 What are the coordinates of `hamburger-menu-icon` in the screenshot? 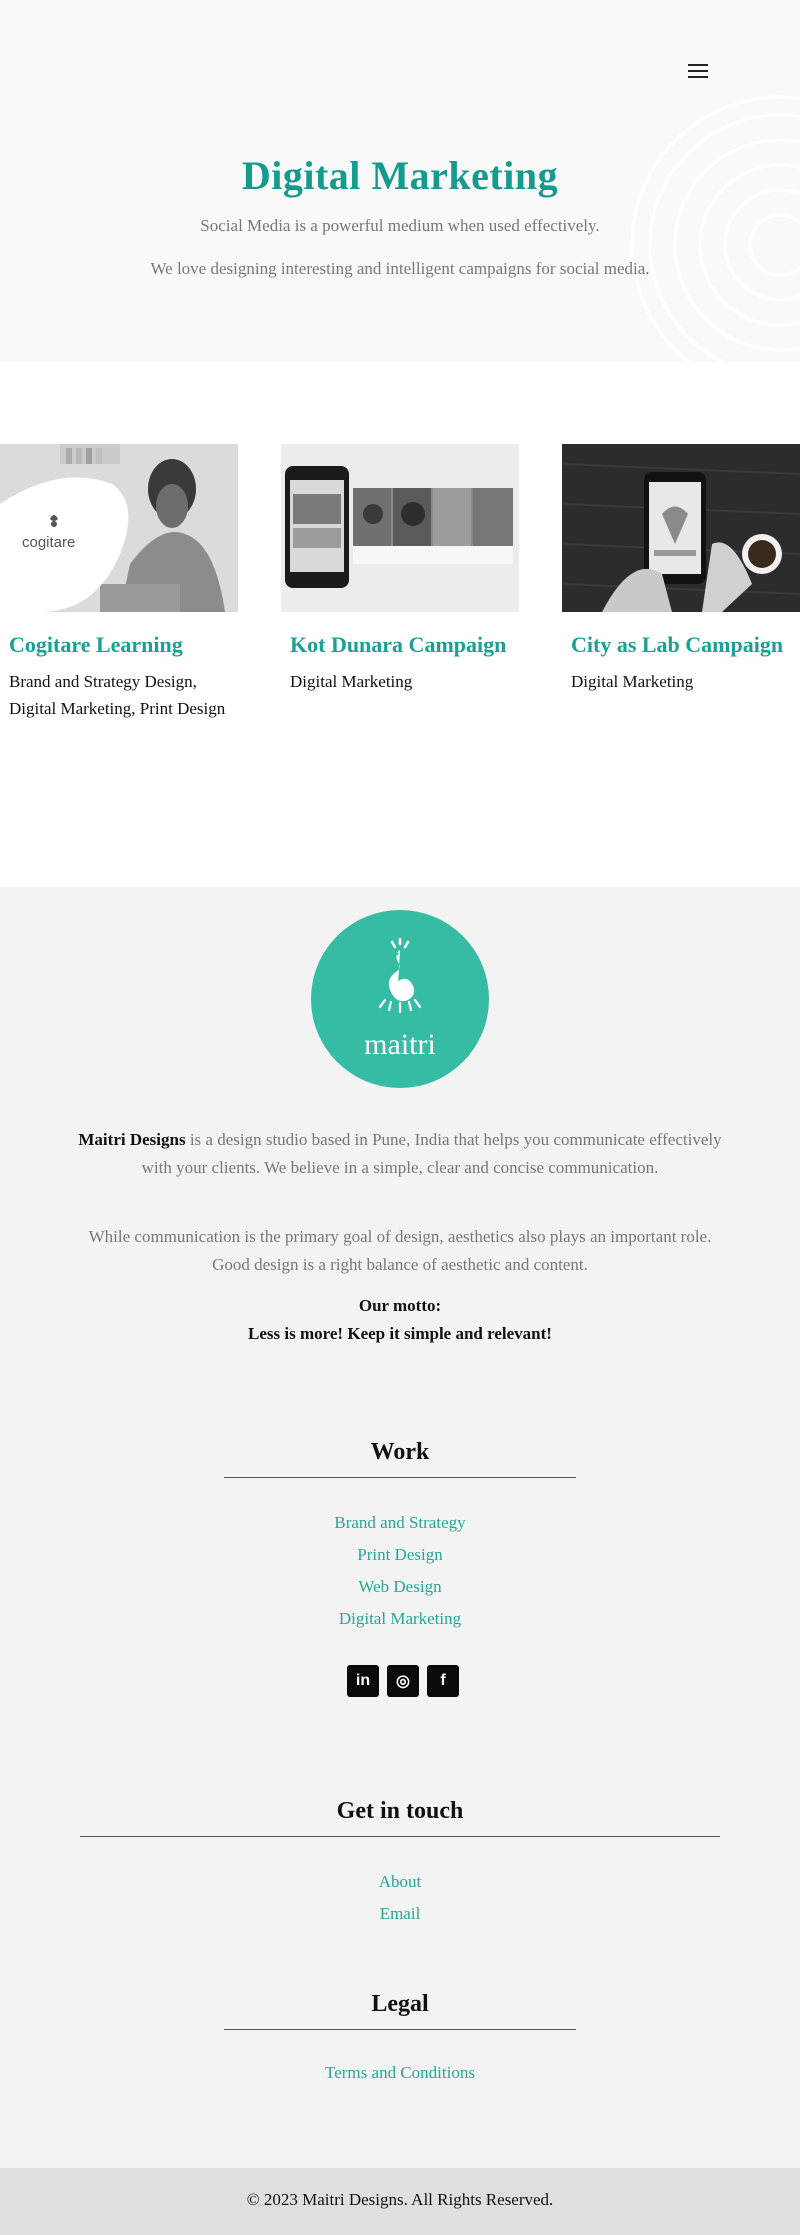 It's located at (698, 72).